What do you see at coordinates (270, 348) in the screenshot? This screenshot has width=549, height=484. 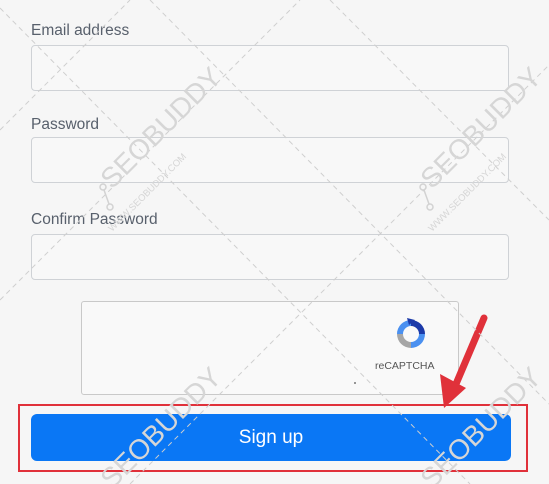 I see `recaptcha-widget: reCAPTCHA` at bounding box center [270, 348].